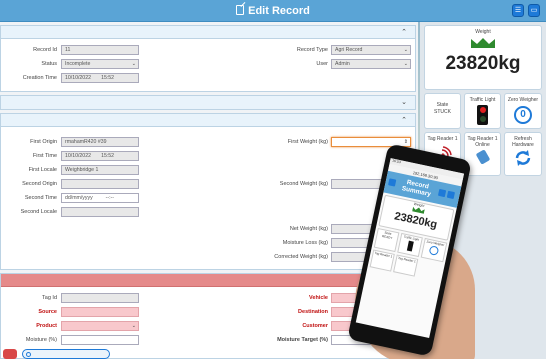  Describe the element at coordinates (39, 184) in the screenshot. I see `second-origin-label: Second Origin` at that location.